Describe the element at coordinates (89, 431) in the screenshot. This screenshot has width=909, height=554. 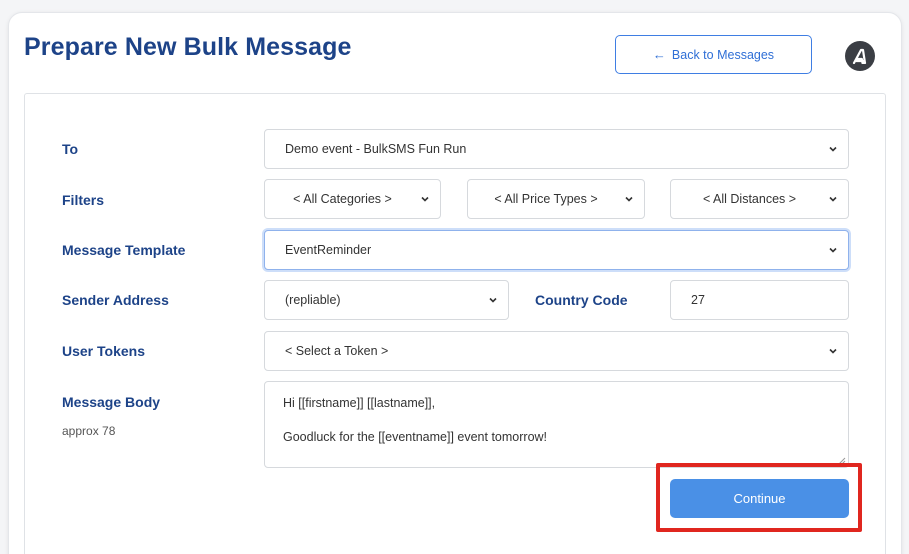
I see `character-count: approx 78` at that location.